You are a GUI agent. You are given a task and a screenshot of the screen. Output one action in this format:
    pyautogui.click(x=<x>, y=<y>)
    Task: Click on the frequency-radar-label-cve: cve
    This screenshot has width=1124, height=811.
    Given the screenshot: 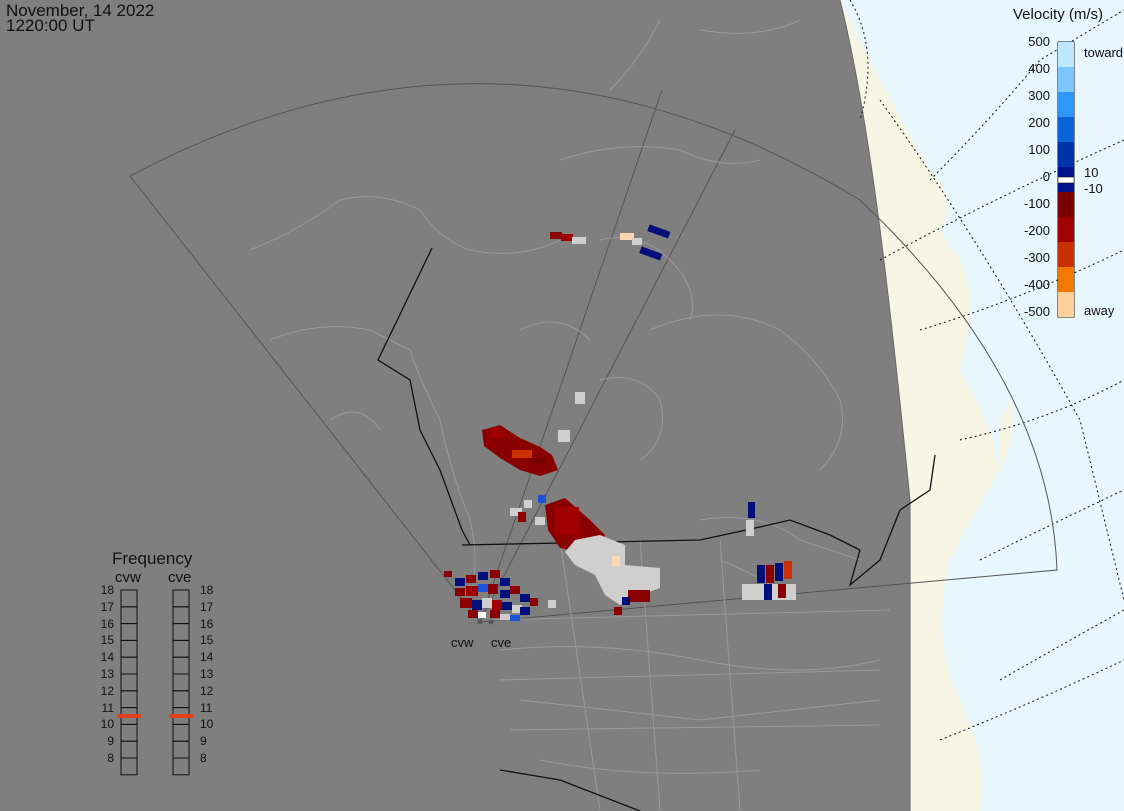 What is the action you would take?
    pyautogui.click(x=180, y=577)
    